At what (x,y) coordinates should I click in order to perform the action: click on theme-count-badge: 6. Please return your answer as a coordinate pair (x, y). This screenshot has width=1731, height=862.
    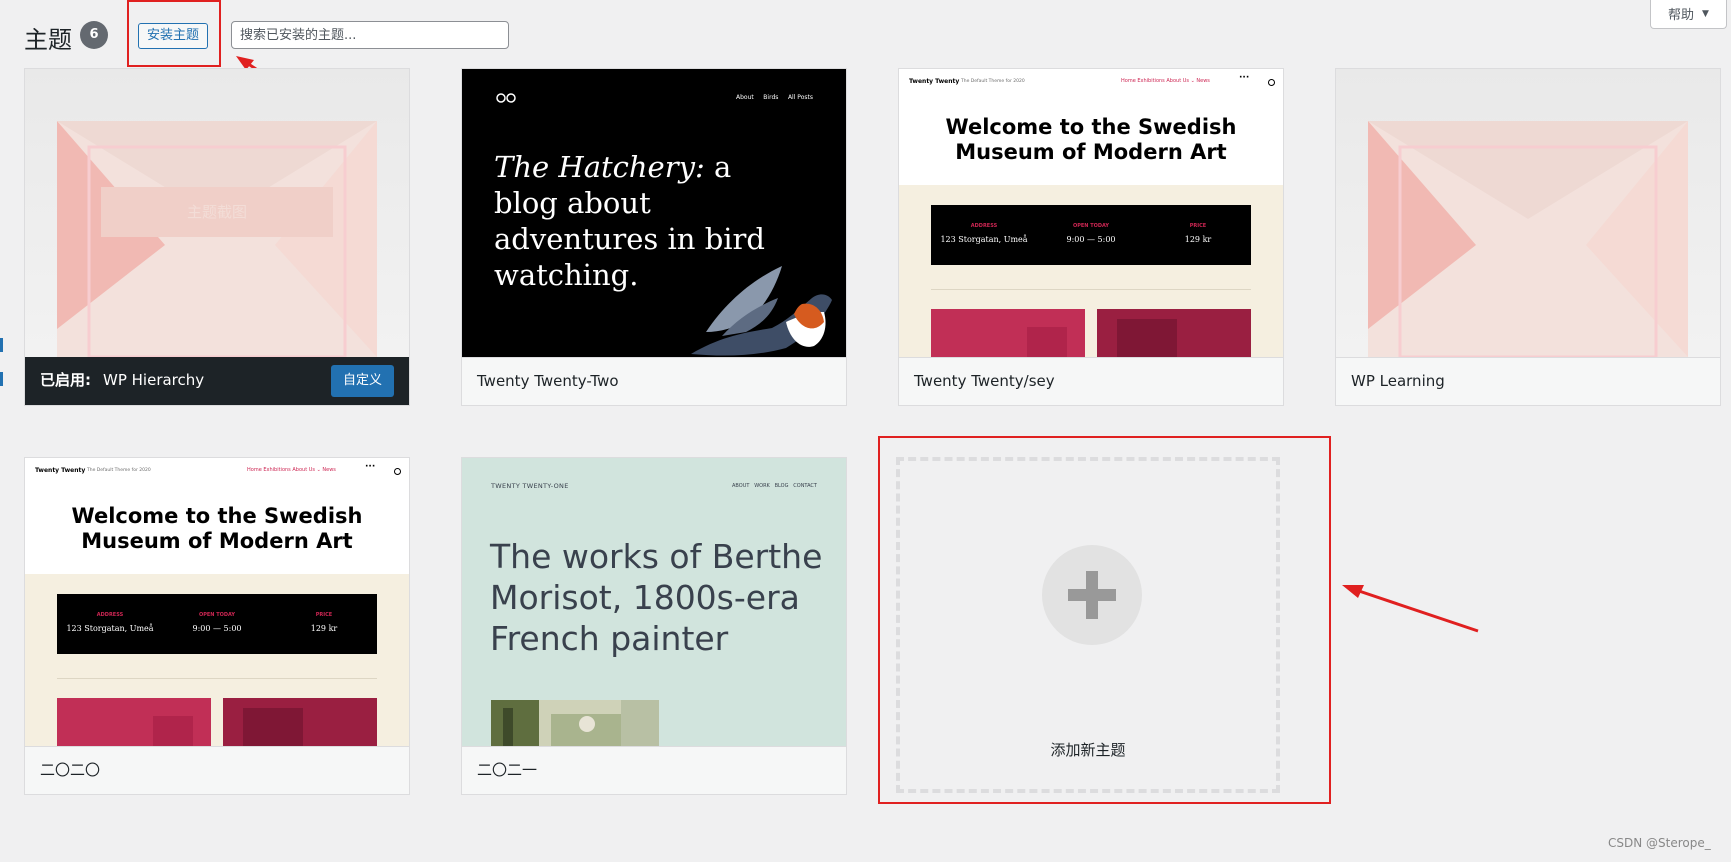
    Looking at the image, I should click on (94, 35).